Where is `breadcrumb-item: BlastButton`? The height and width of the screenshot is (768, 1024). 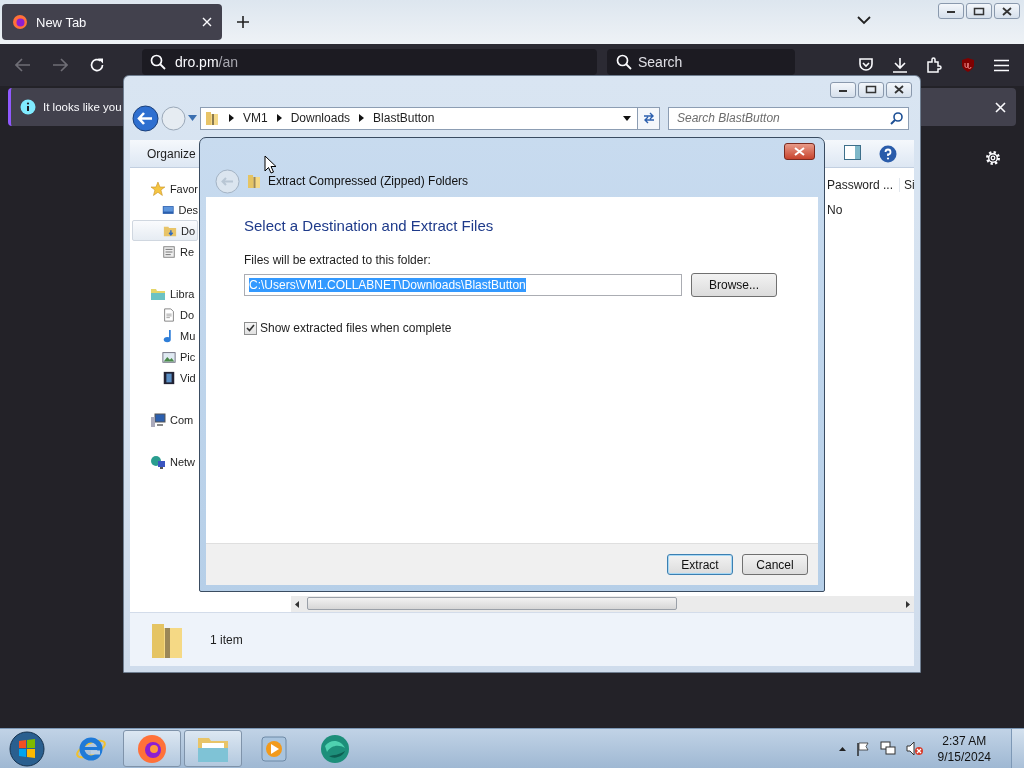 breadcrumb-item: BlastButton is located at coordinates (404, 118).